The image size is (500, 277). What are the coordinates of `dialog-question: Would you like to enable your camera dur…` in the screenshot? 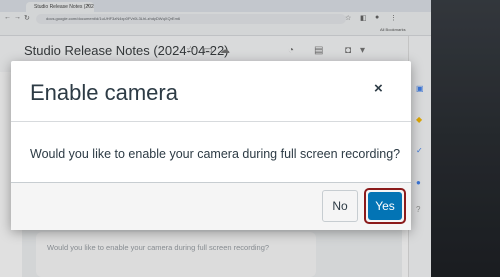 It's located at (215, 154).